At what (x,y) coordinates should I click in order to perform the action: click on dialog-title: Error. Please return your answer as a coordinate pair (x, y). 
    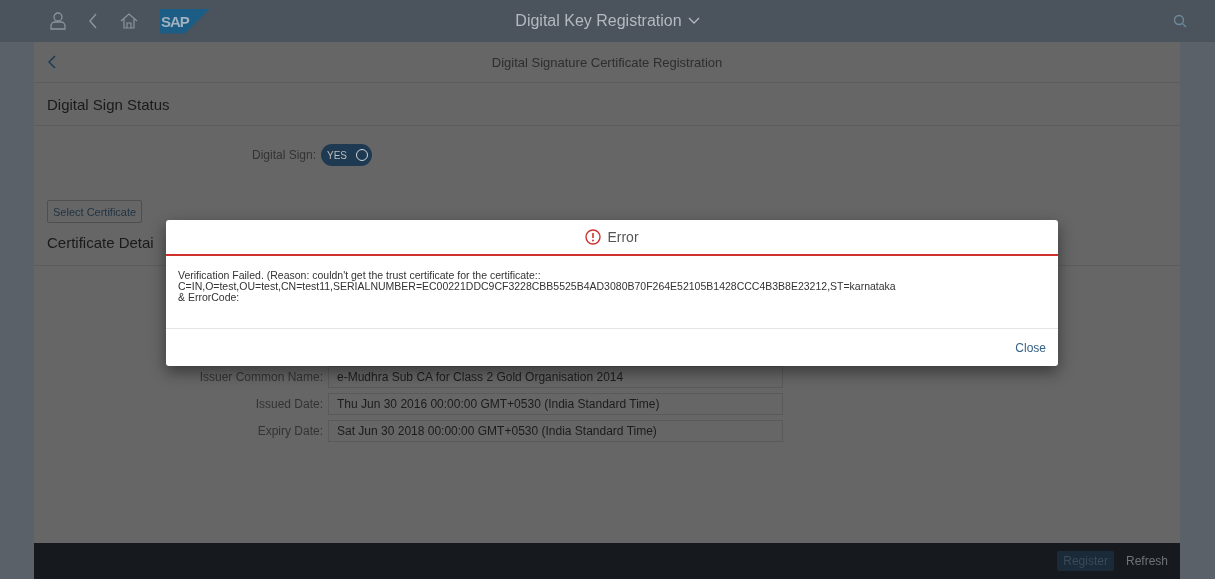
    Looking at the image, I should click on (623, 237).